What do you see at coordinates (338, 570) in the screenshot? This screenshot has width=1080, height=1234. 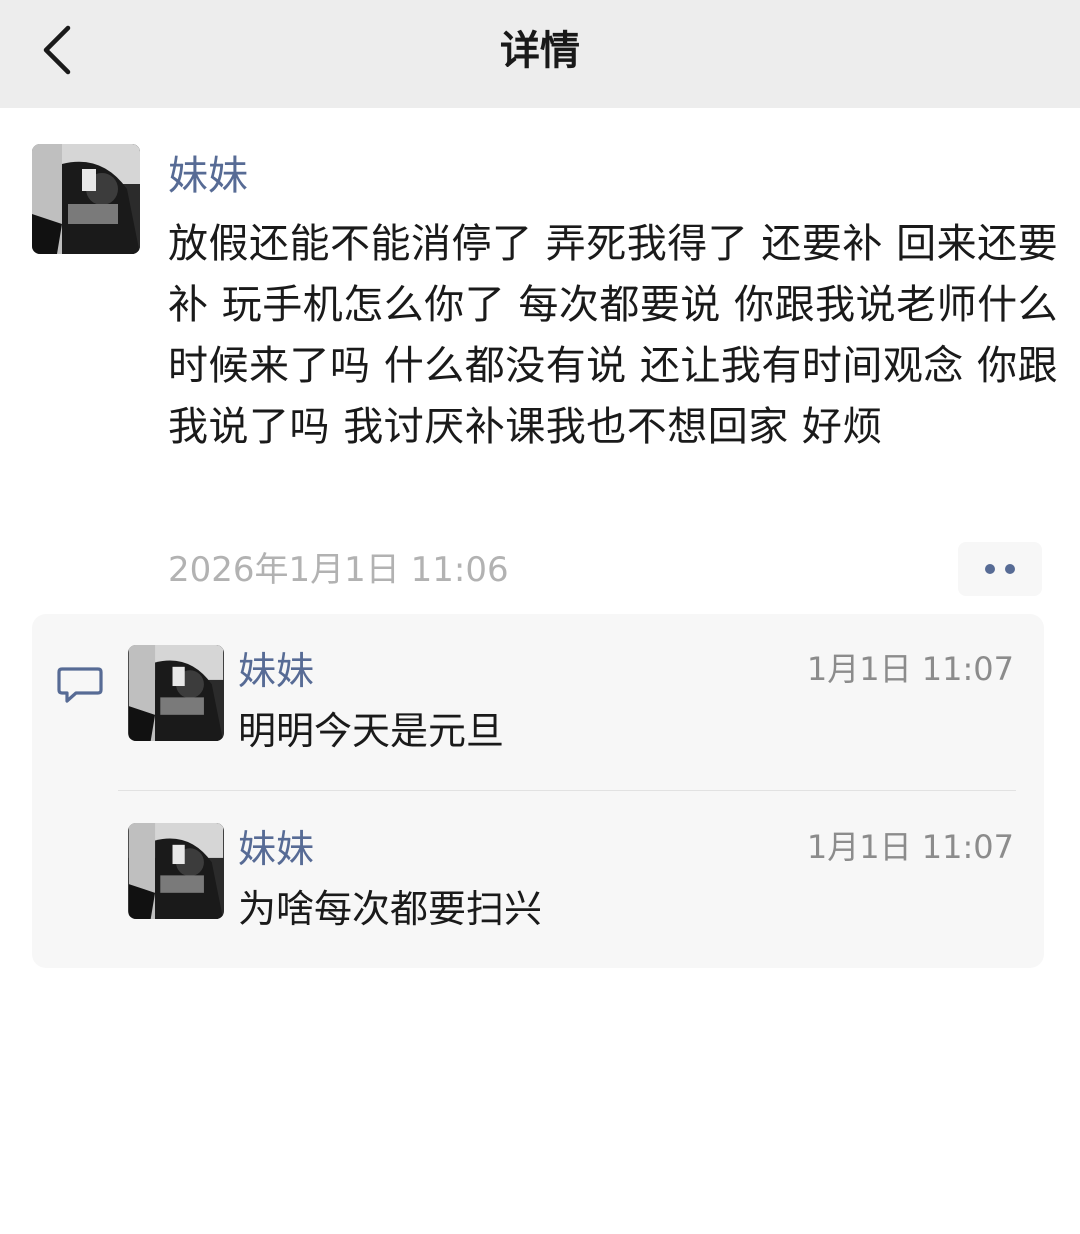 I see `post-timestamp: 2026年1月1日 11:06` at bounding box center [338, 570].